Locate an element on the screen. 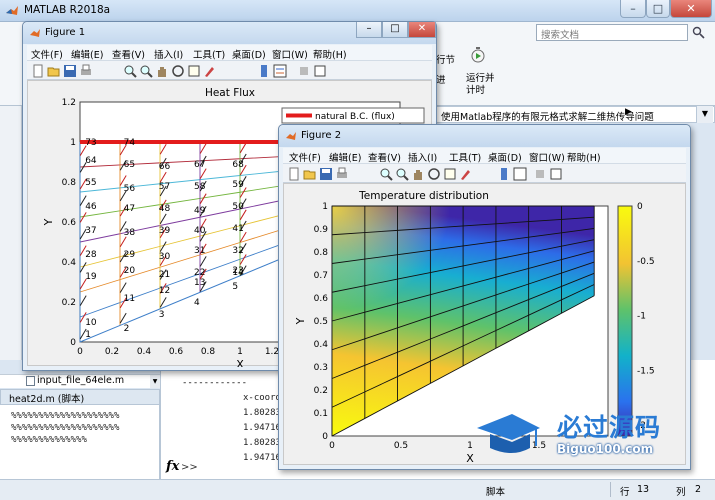 Image resolution: width=715 pixels, height=500 pixels. run-and-time-label-2: 计时 is located at coordinates (475, 89).